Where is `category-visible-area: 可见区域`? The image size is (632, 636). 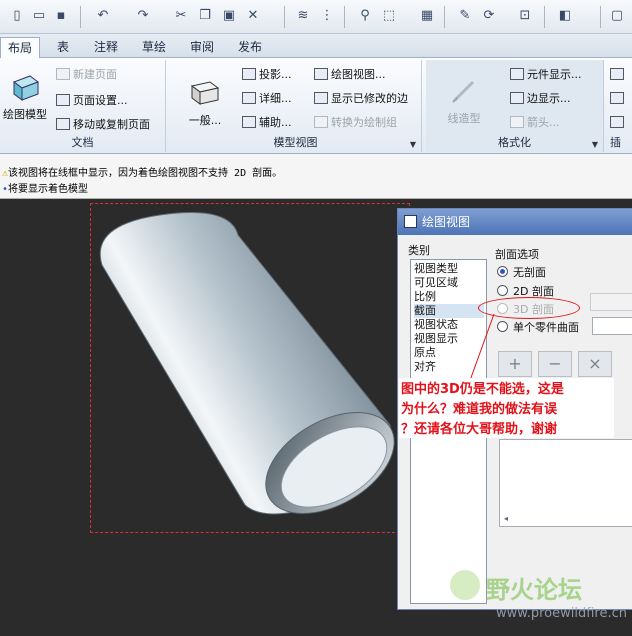 category-visible-area: 可见区域 is located at coordinates (449, 283).